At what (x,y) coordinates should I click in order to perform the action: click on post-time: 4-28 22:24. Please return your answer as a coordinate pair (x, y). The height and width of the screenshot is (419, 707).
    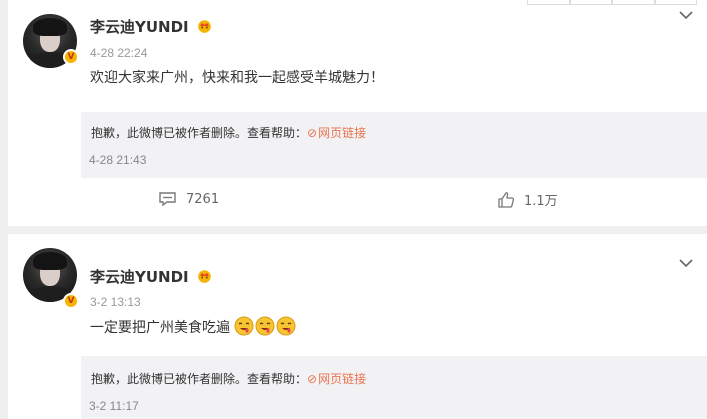
    Looking at the image, I should click on (118, 53).